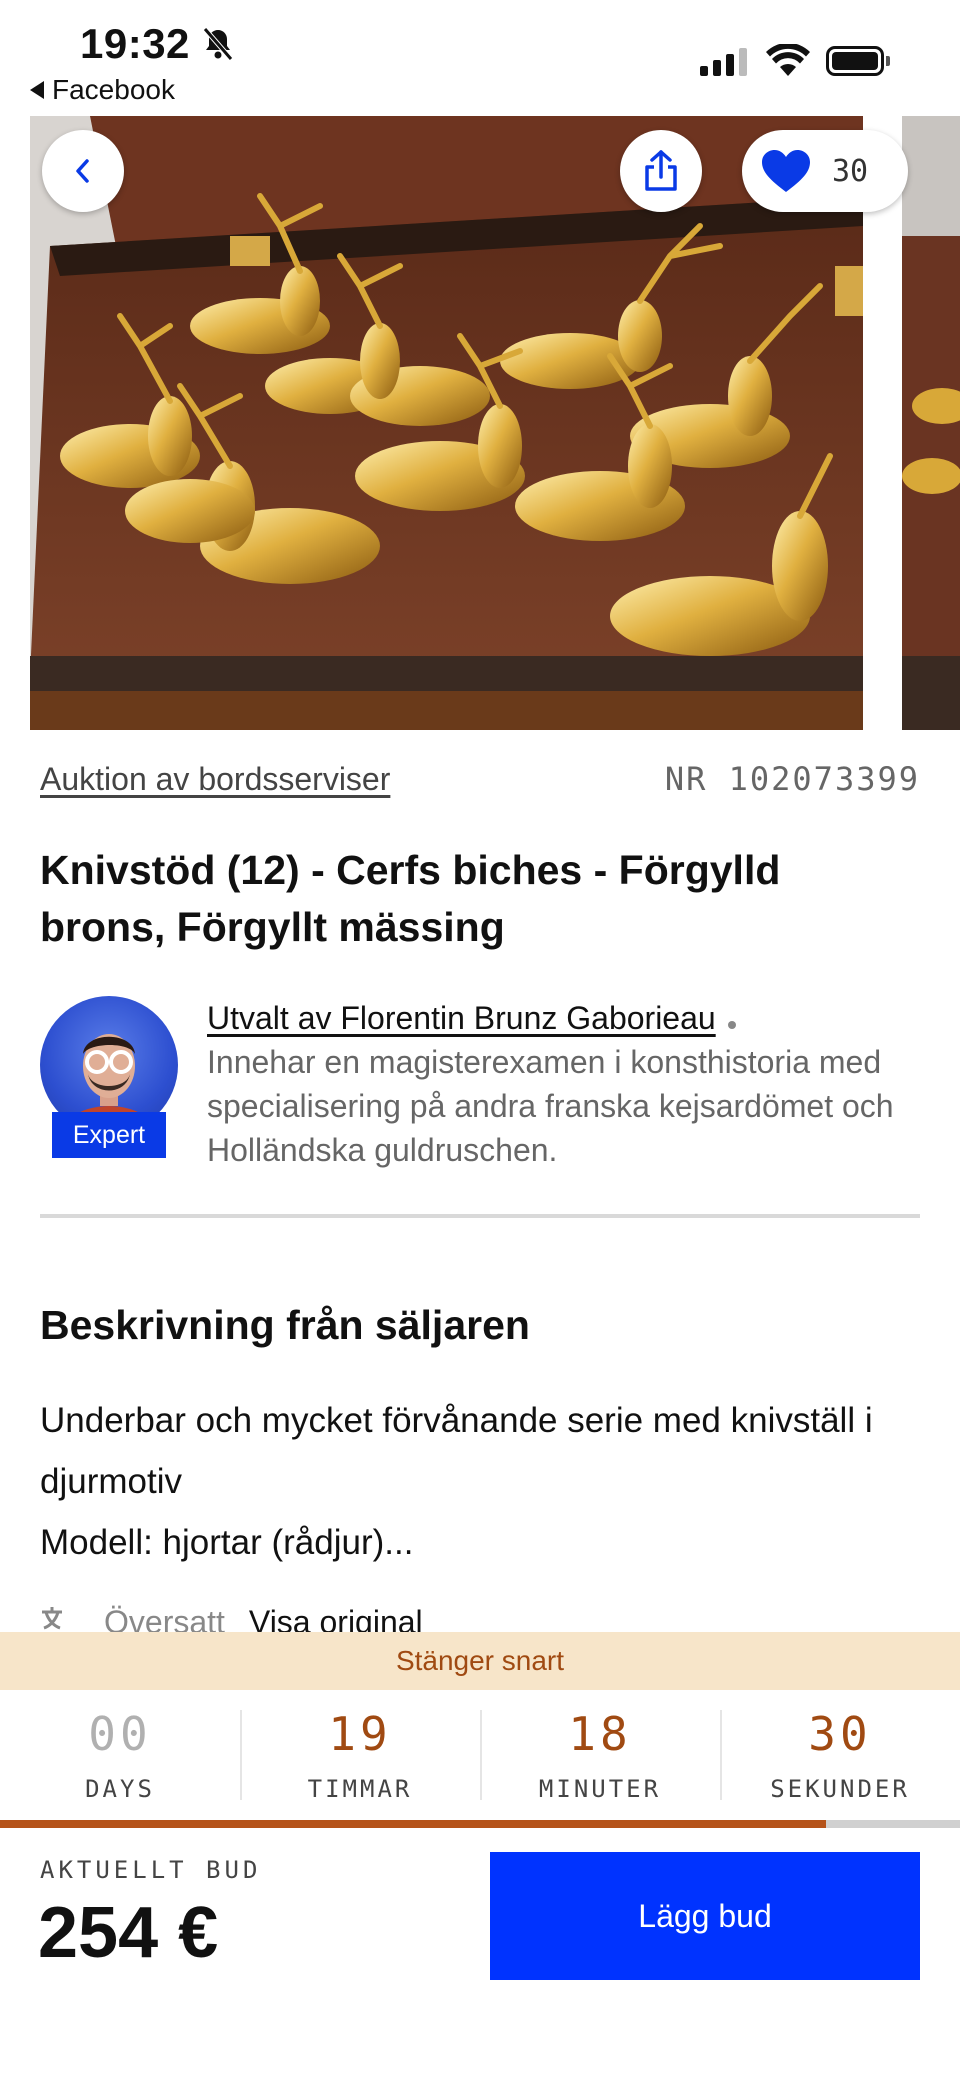 The height and width of the screenshot is (2078, 960). Describe the element at coordinates (786, 171) in the screenshot. I see `heart-icon` at that location.